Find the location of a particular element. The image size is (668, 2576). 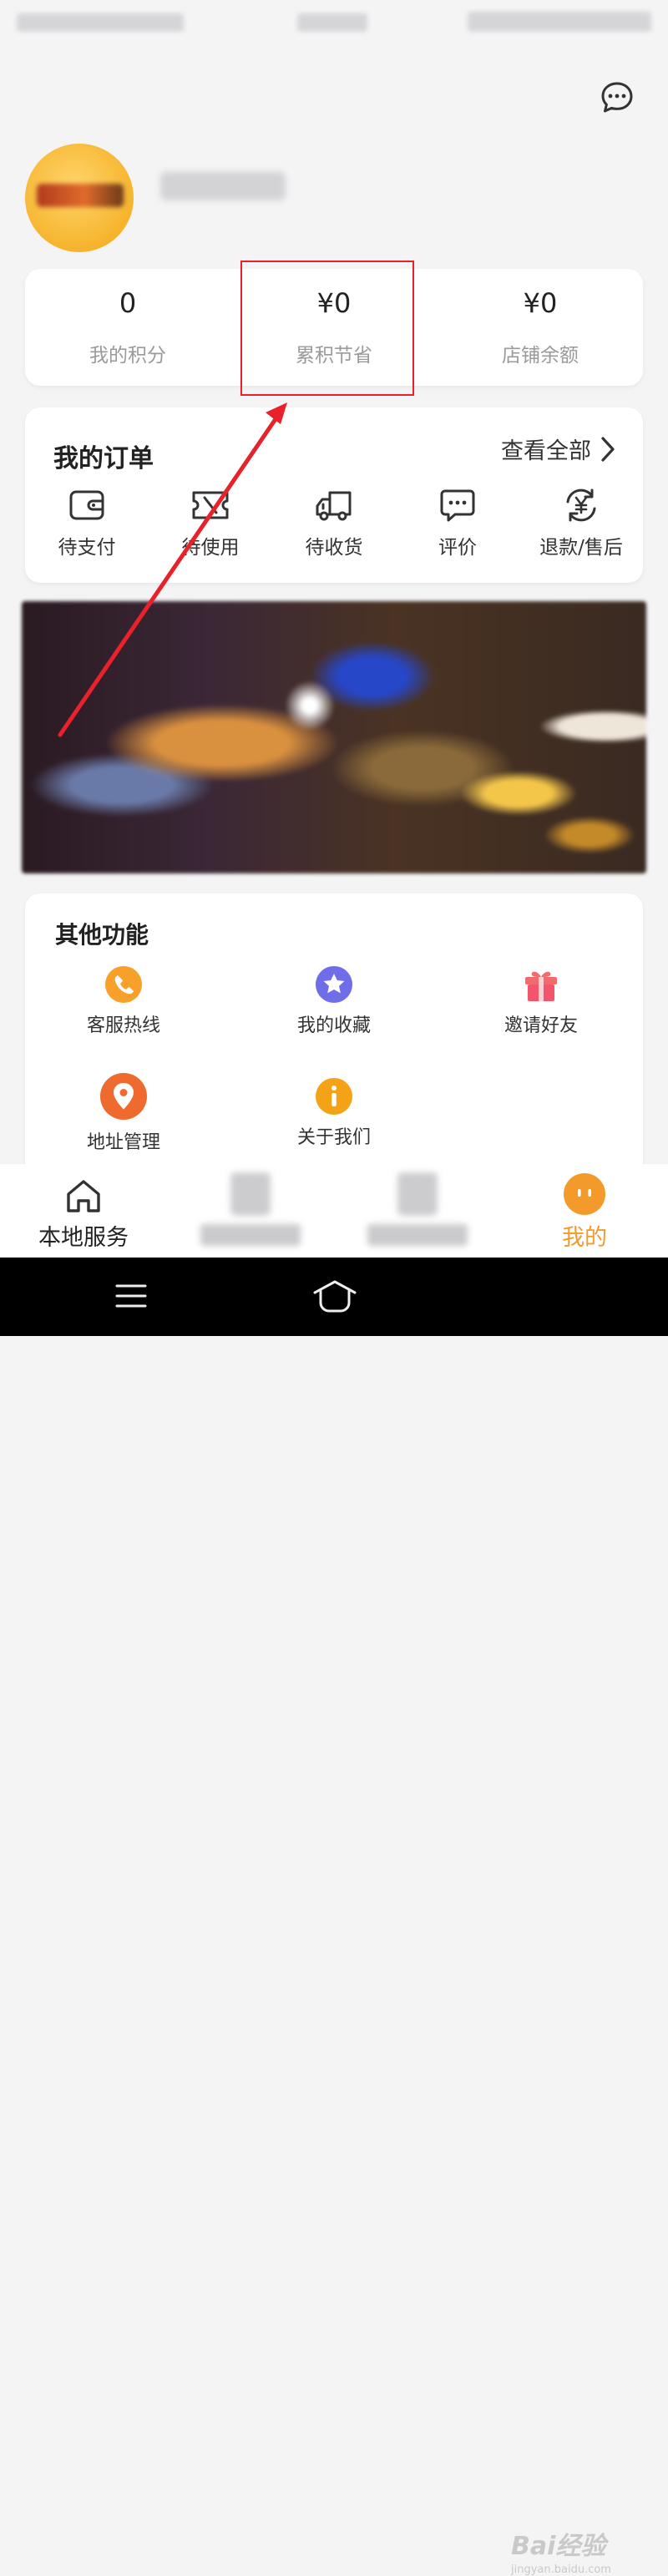

function-label: 我的收藏 is located at coordinates (333, 1025).